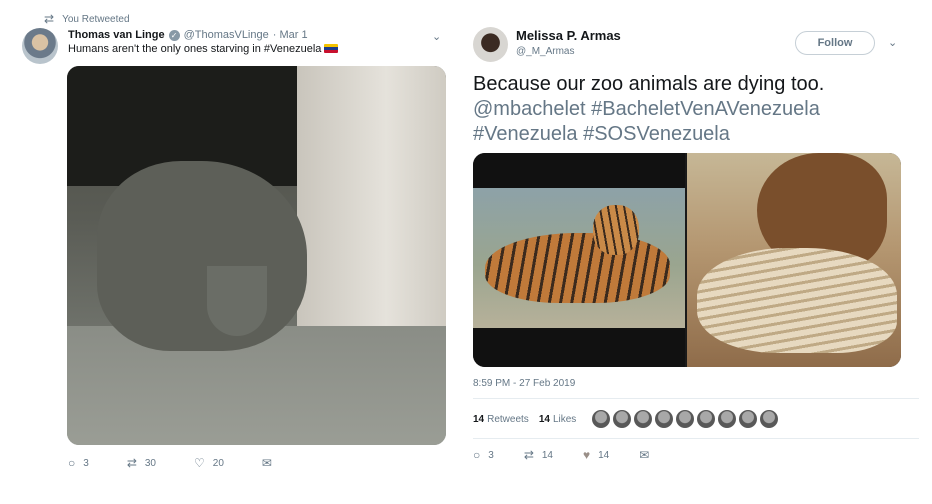 This screenshot has height=504, width=932. Describe the element at coordinates (174, 35) in the screenshot. I see `verified-badge-icon: ✓` at that location.